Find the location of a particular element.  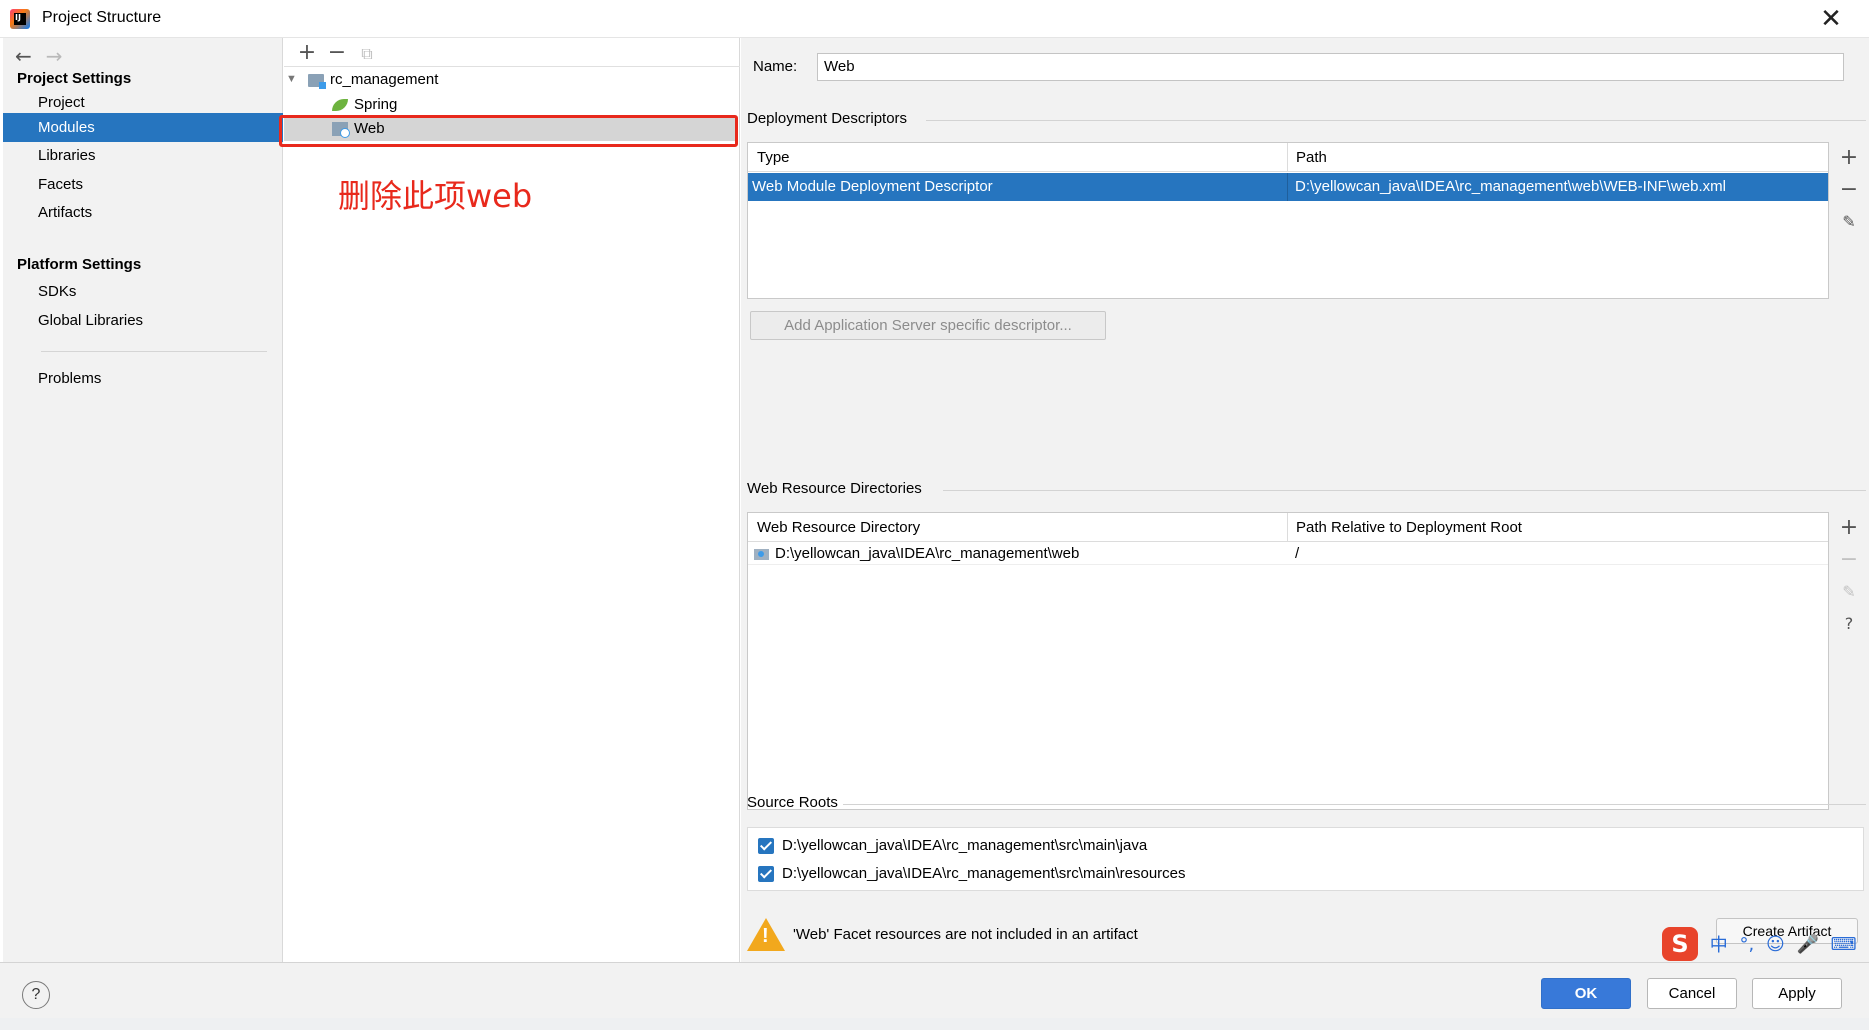

descriptor-actions: + − ✎ is located at coordinates (1849, 190).